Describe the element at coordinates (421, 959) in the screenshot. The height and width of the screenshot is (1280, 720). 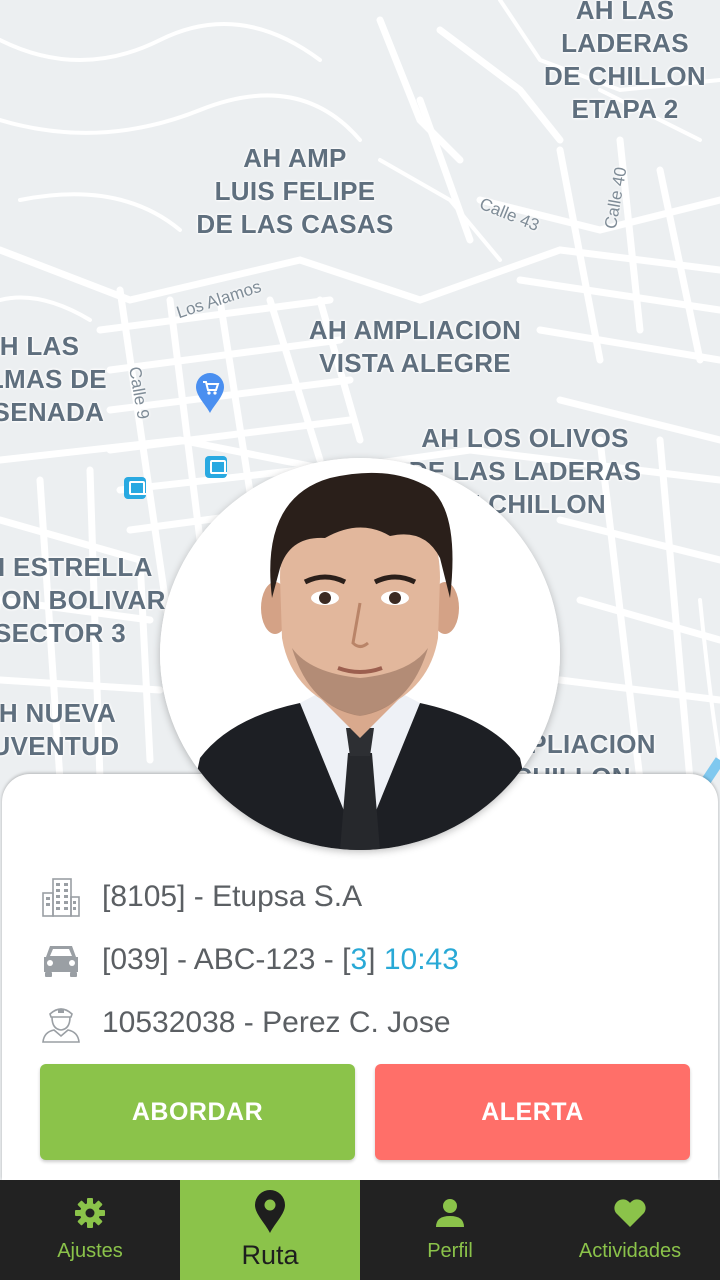
I see `departure-time: 10:43` at that location.